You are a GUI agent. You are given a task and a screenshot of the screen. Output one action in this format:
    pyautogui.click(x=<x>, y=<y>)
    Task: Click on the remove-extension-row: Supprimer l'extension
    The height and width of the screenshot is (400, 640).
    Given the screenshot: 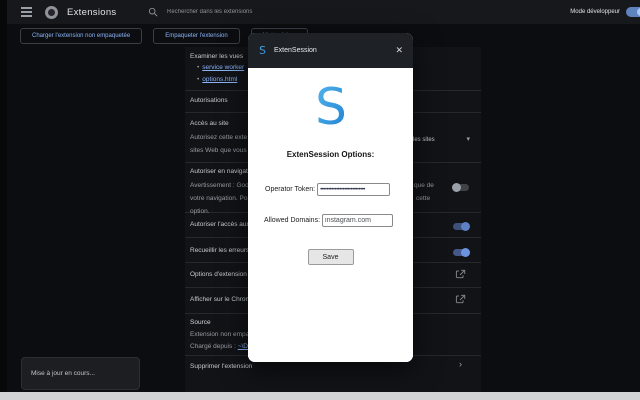 What is the action you would take?
    pyautogui.click(x=221, y=366)
    